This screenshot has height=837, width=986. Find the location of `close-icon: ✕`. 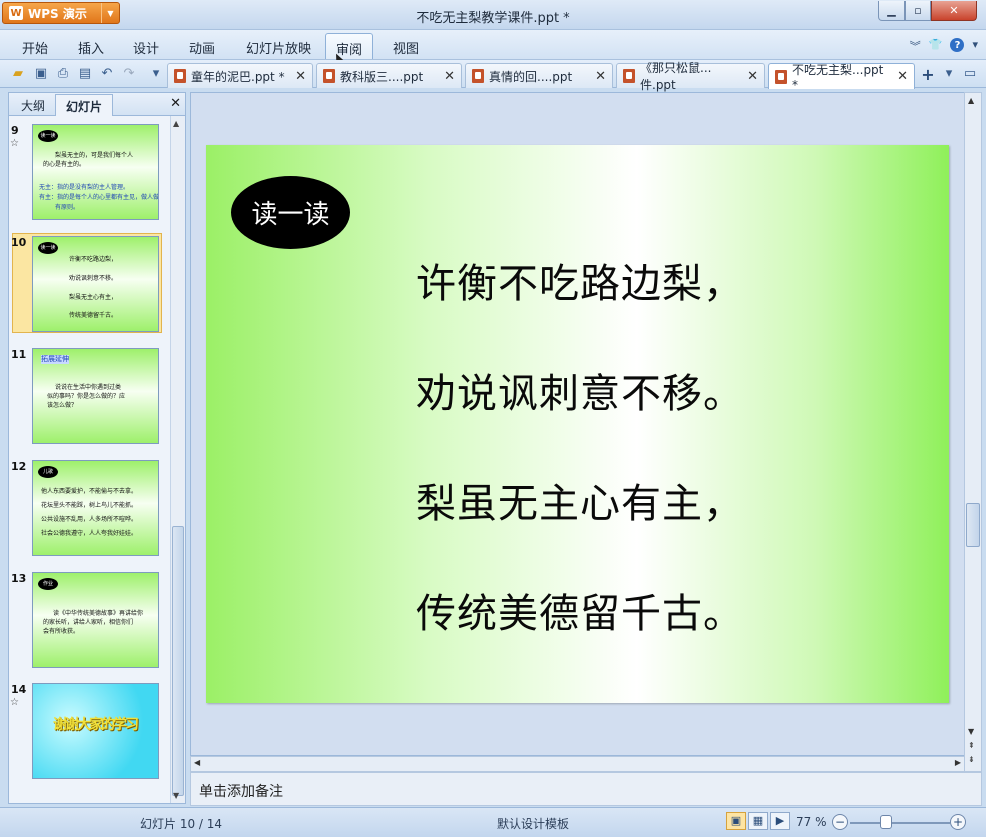

close-icon: ✕ is located at coordinates (175, 103).